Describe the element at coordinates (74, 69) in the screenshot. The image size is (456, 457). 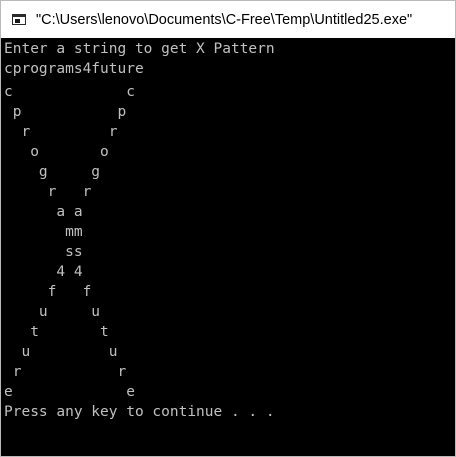
I see `console-line-input: cprograms4future` at that location.